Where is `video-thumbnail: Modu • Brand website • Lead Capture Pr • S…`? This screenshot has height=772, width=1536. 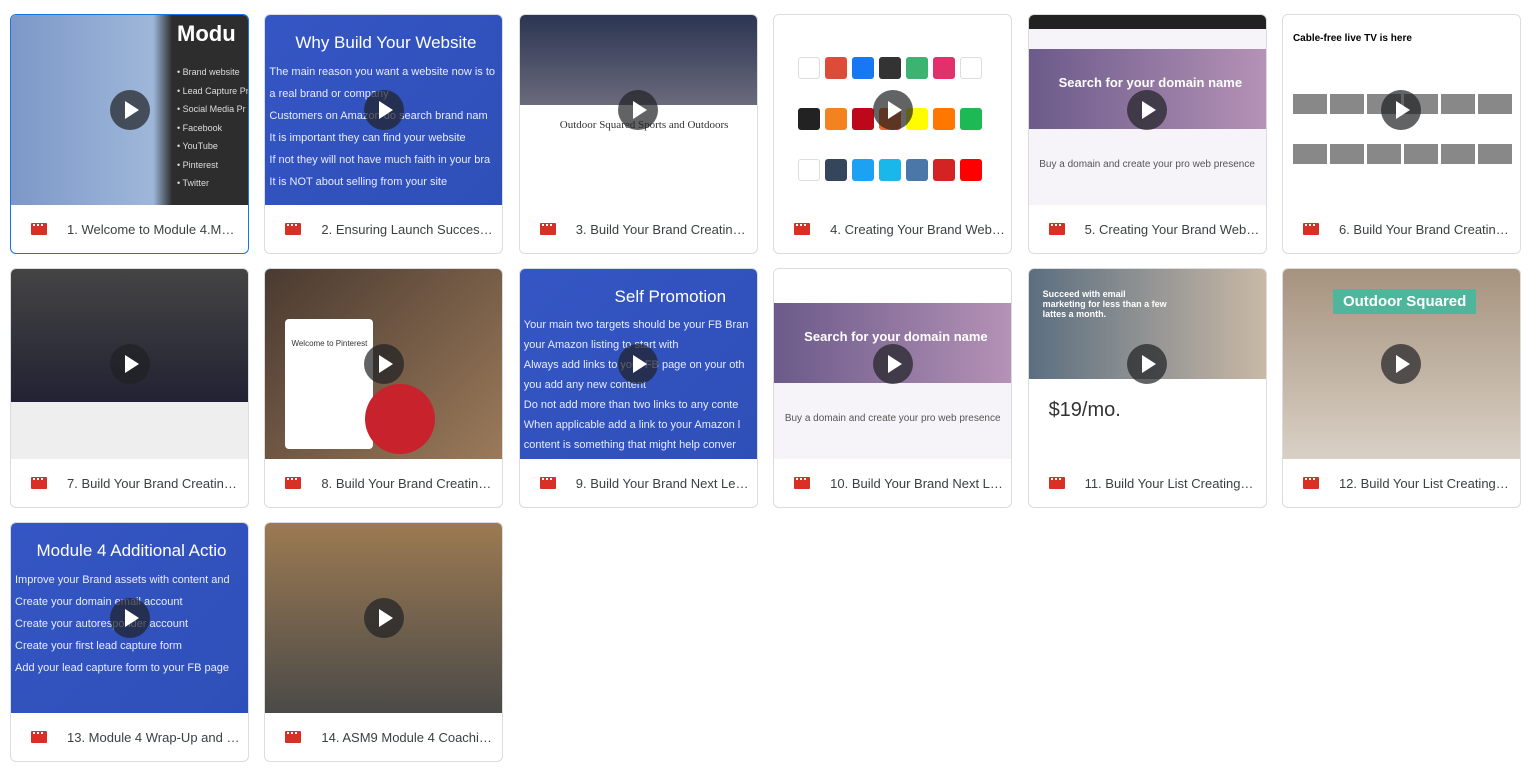 video-thumbnail: Modu • Brand website • Lead Capture Pr • S… is located at coordinates (129, 110).